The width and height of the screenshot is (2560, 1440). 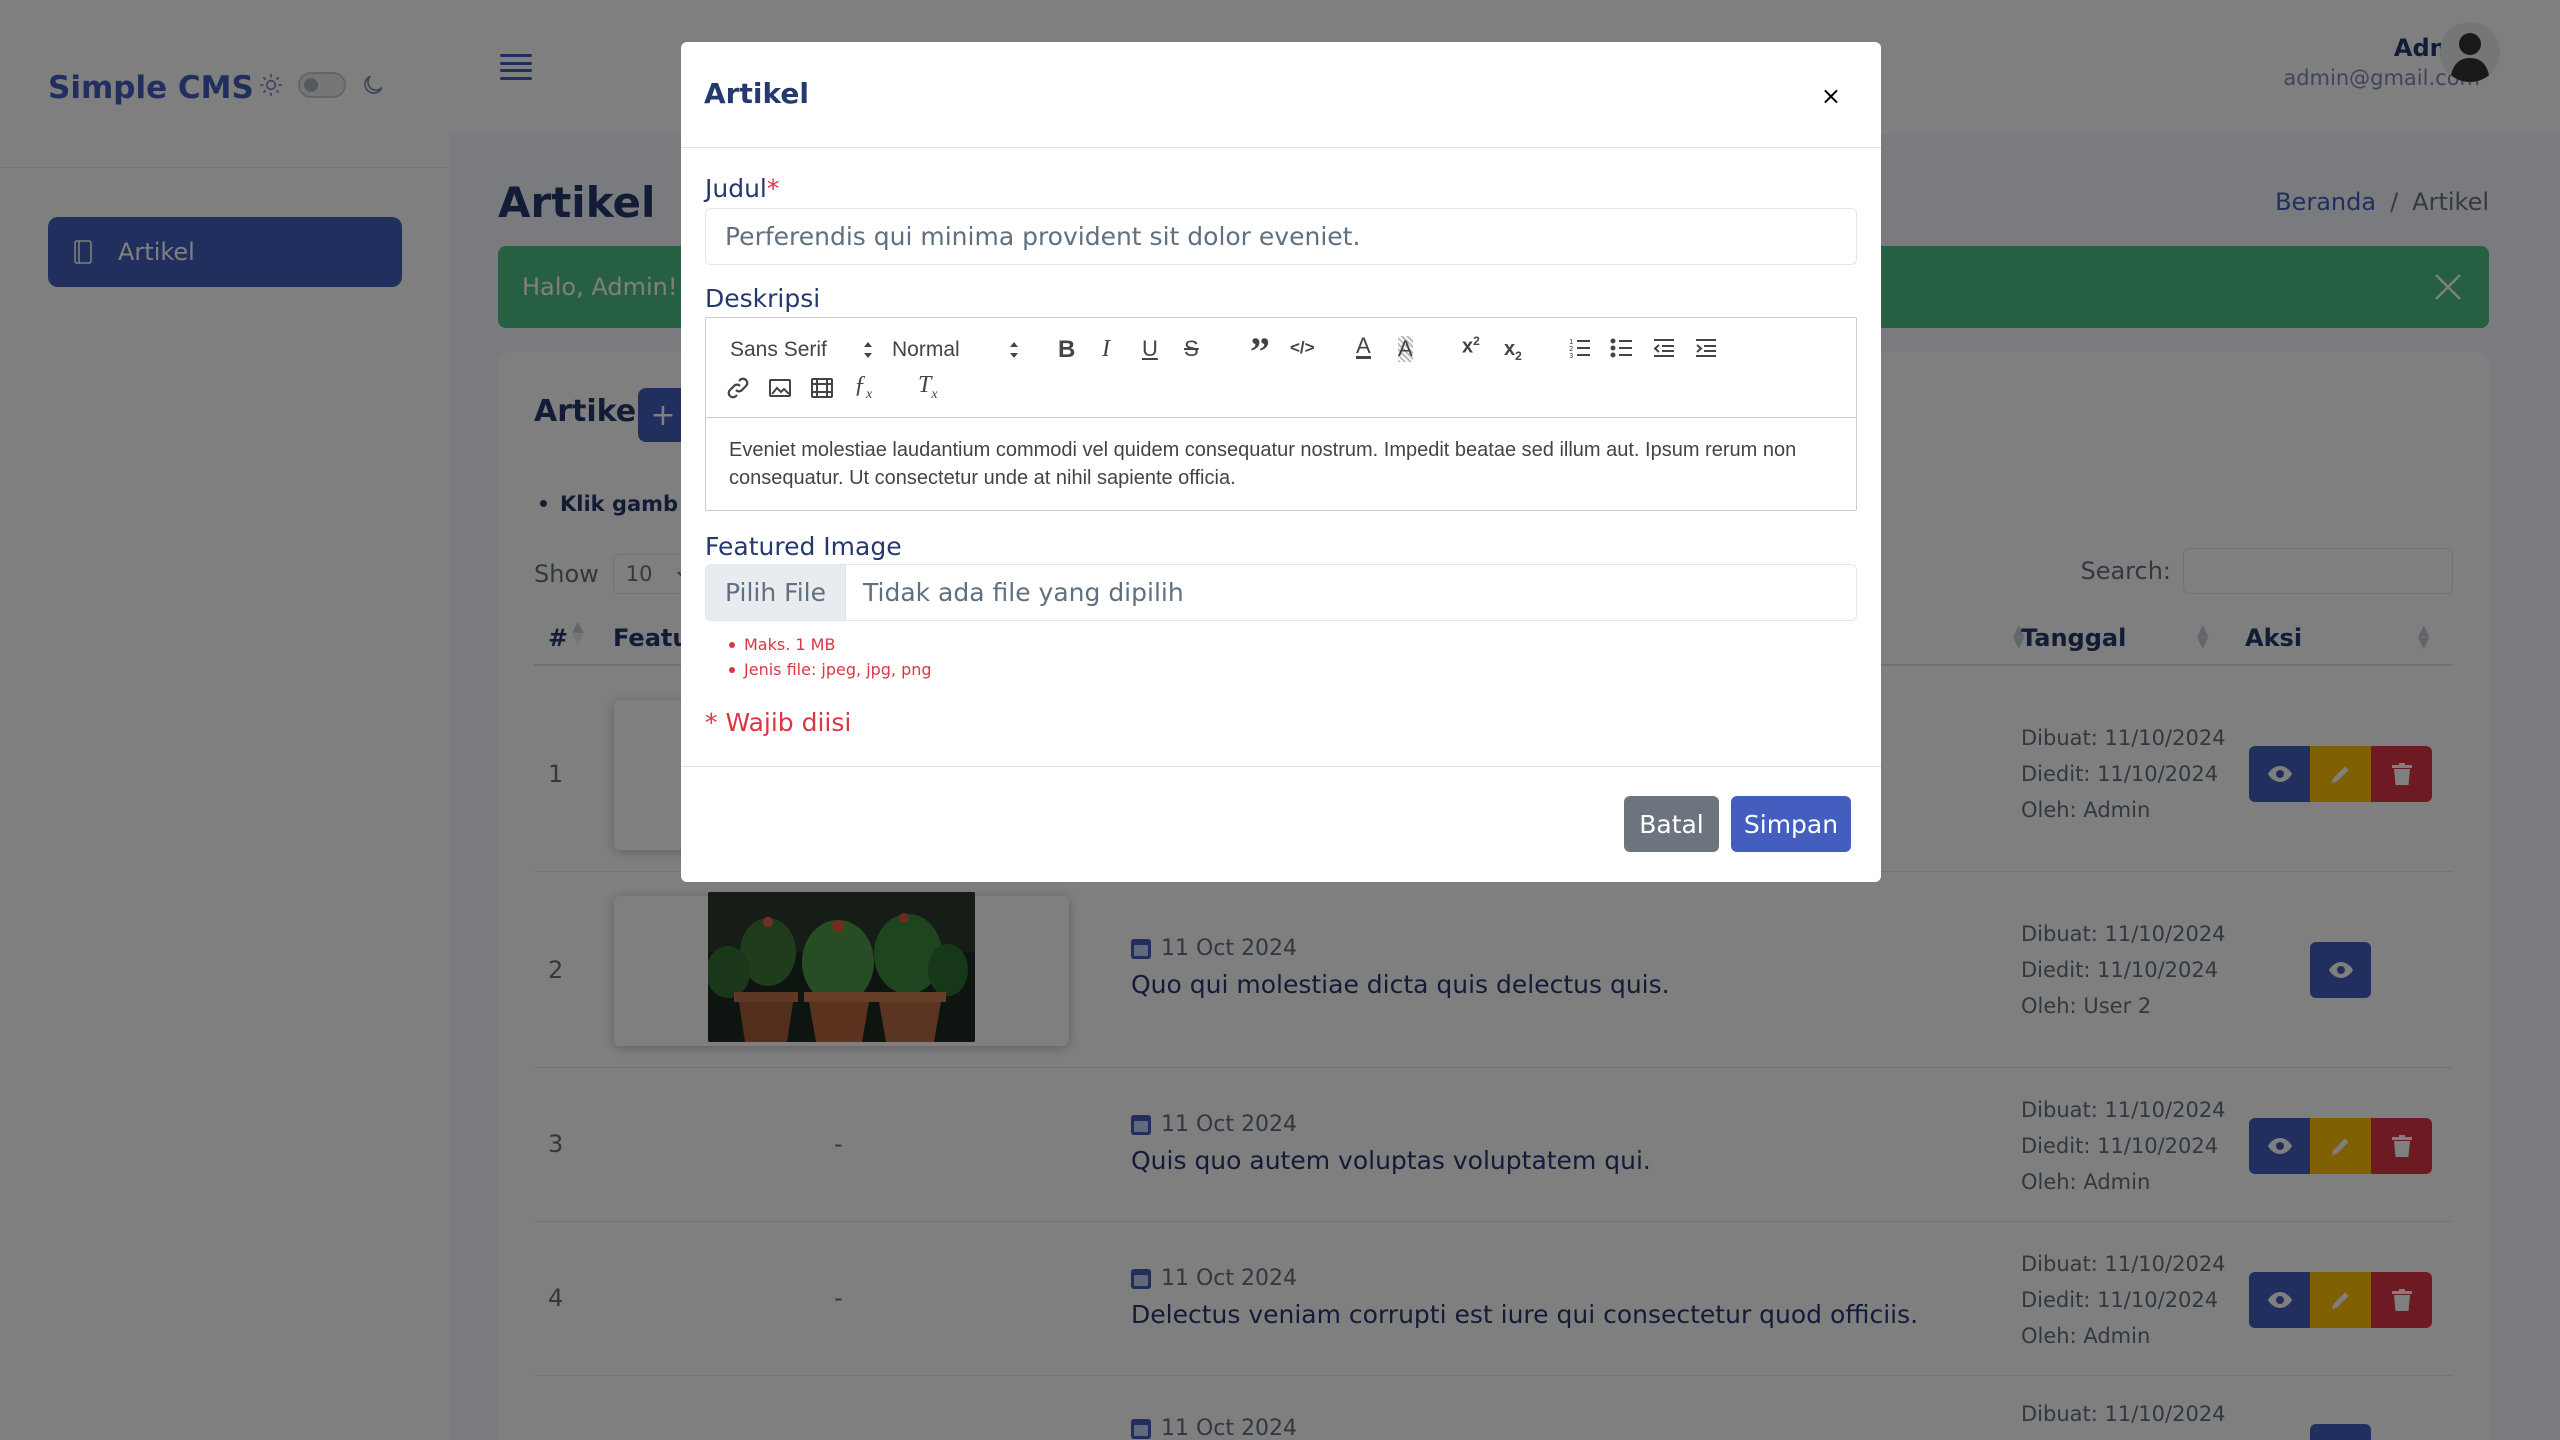 What do you see at coordinates (1405, 349) in the screenshot?
I see `background-color-button: A` at bounding box center [1405, 349].